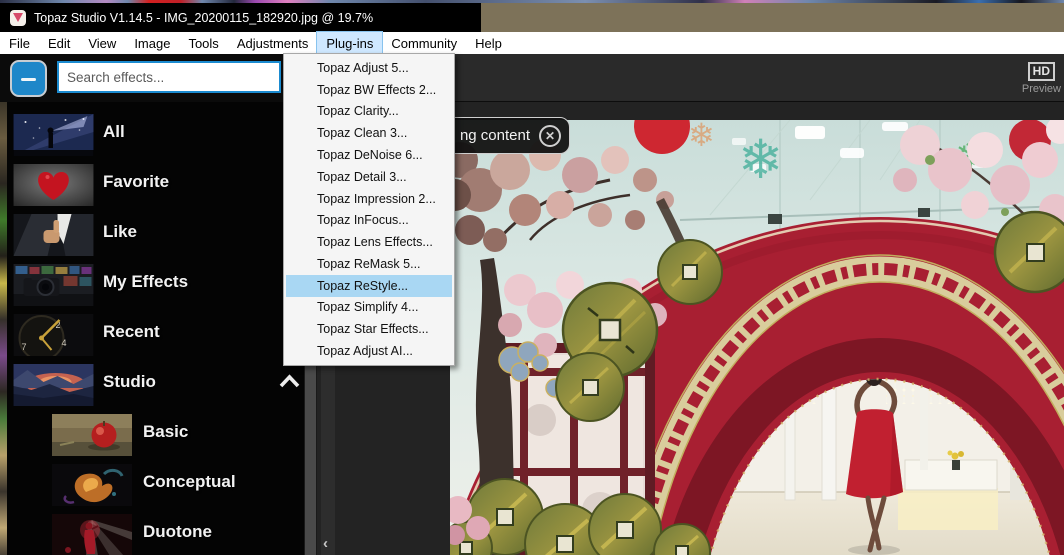 The image size is (1064, 555). I want to click on sidebar-label-my-effects: My Effects, so click(146, 281).